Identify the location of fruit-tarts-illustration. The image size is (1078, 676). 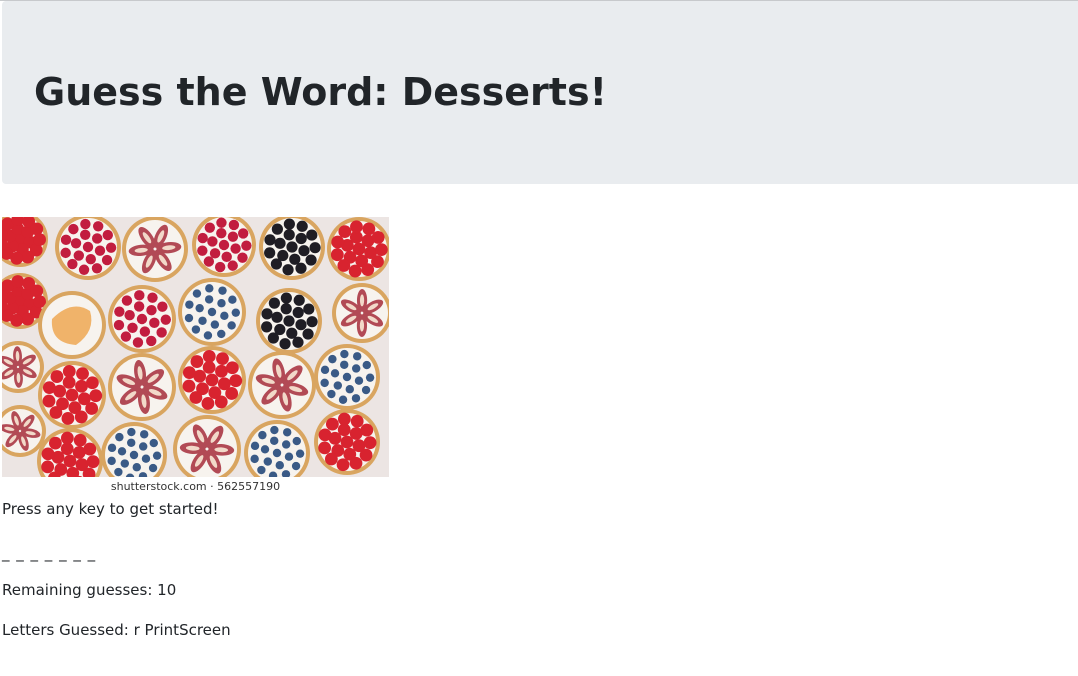
(195, 347).